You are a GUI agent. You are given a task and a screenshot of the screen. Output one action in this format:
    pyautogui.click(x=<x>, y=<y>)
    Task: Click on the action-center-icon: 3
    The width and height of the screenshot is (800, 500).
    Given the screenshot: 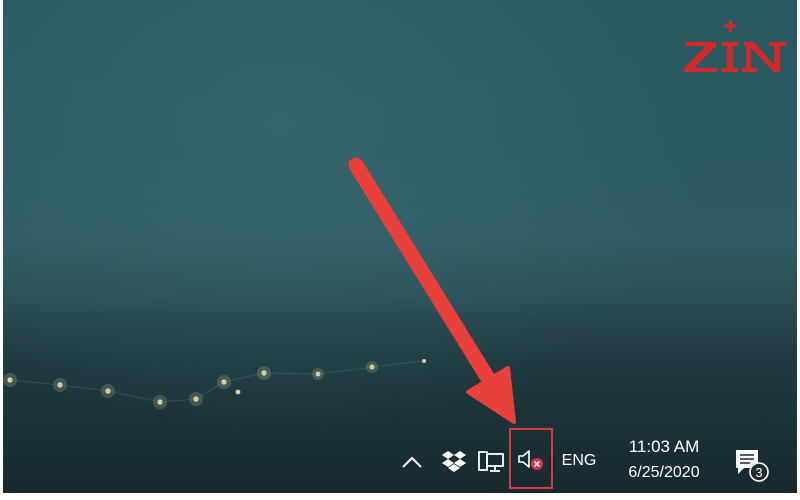 What is the action you would take?
    pyautogui.click(x=752, y=466)
    